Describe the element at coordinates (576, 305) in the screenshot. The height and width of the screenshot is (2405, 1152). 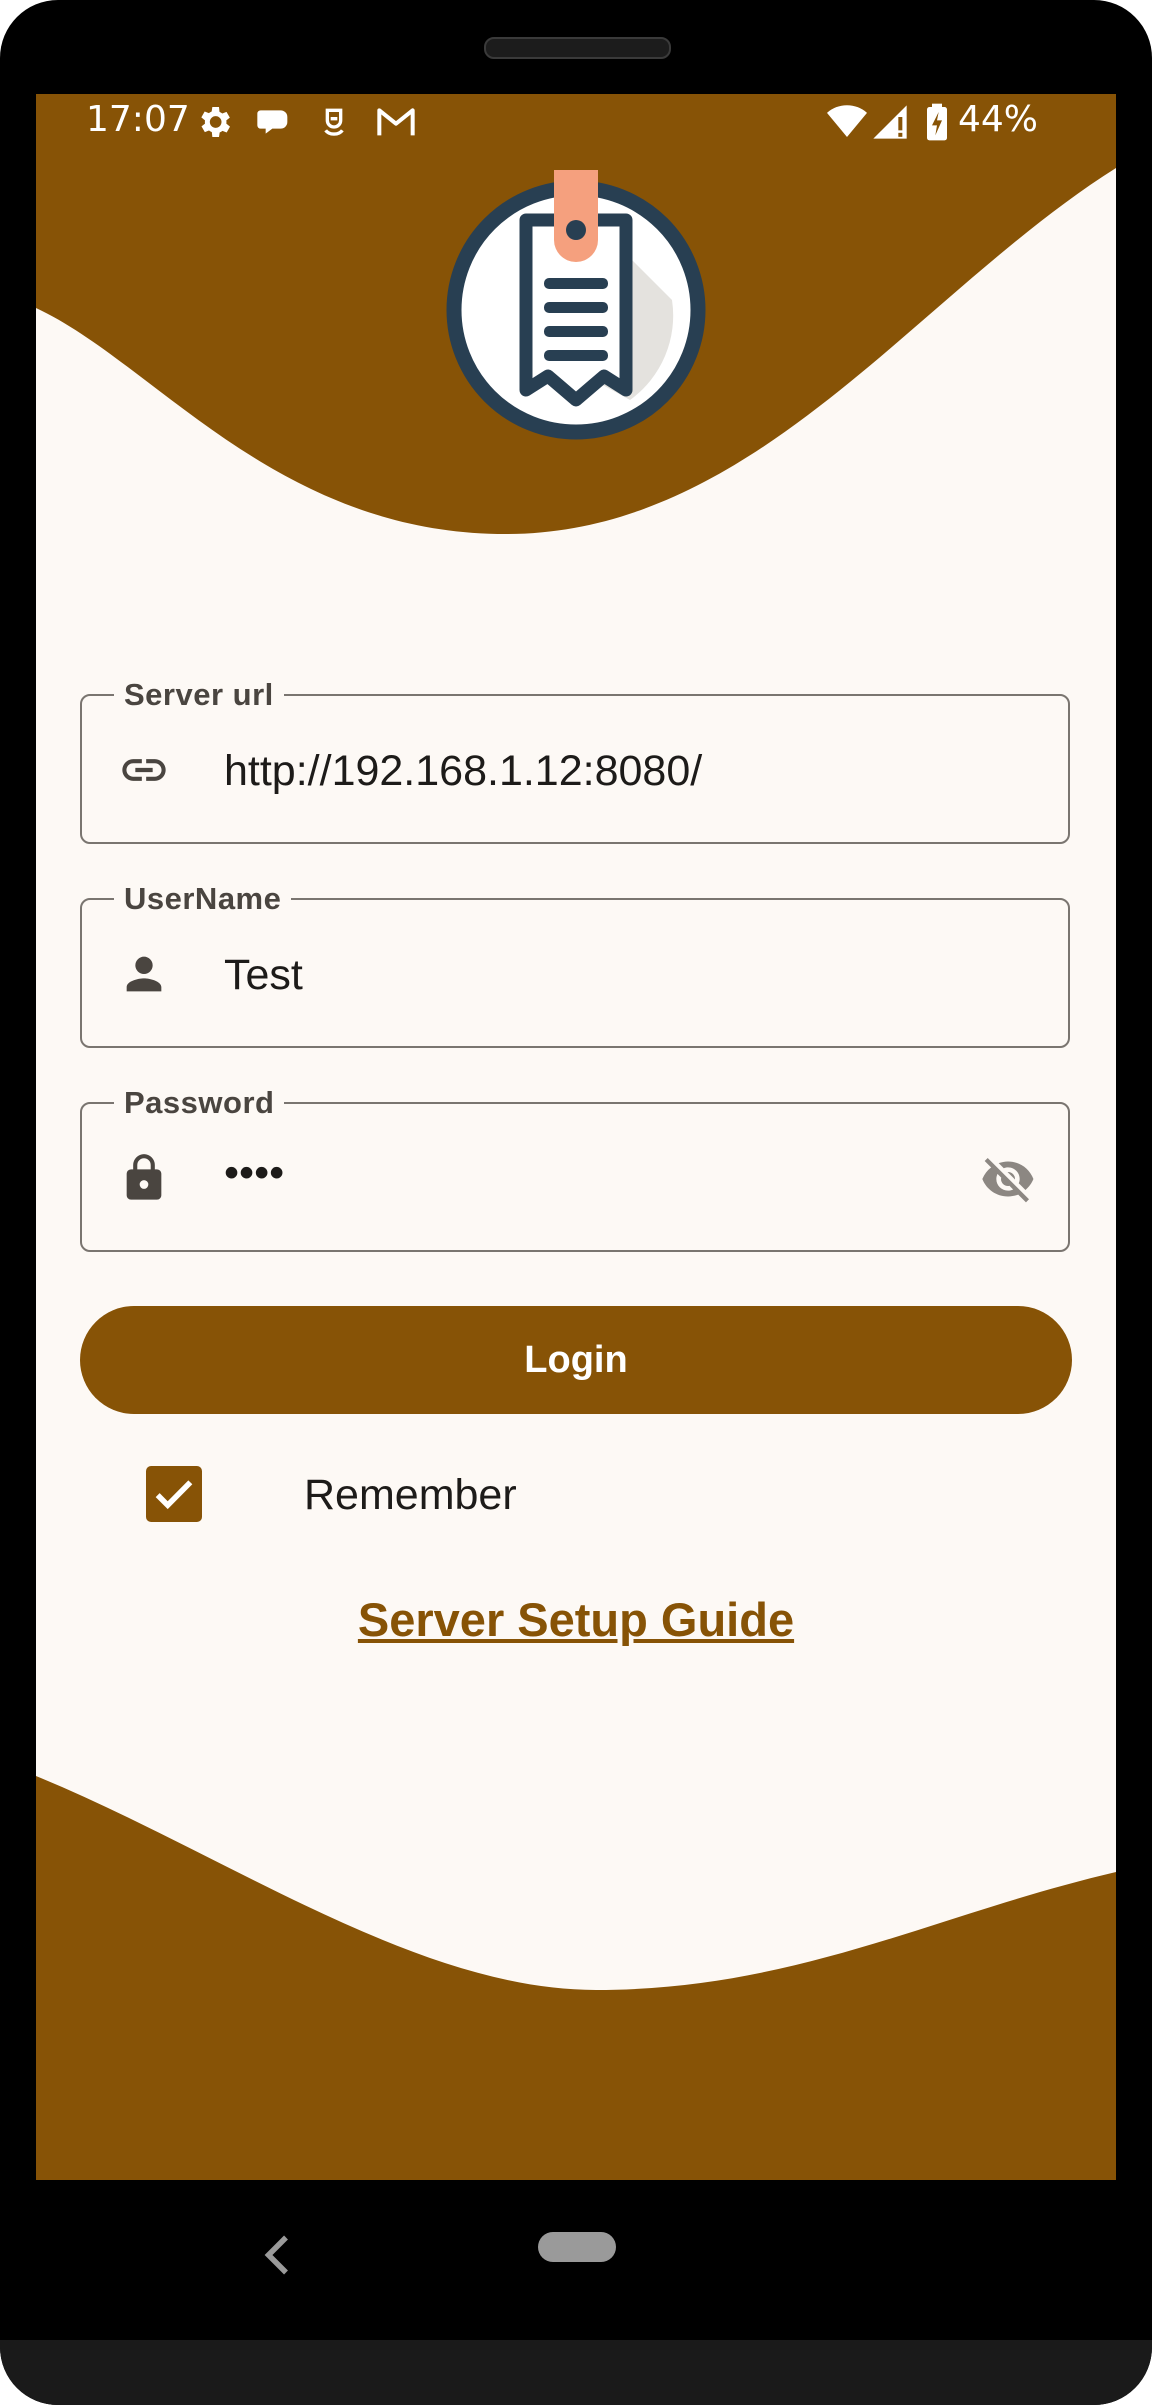
I see `app-logo` at that location.